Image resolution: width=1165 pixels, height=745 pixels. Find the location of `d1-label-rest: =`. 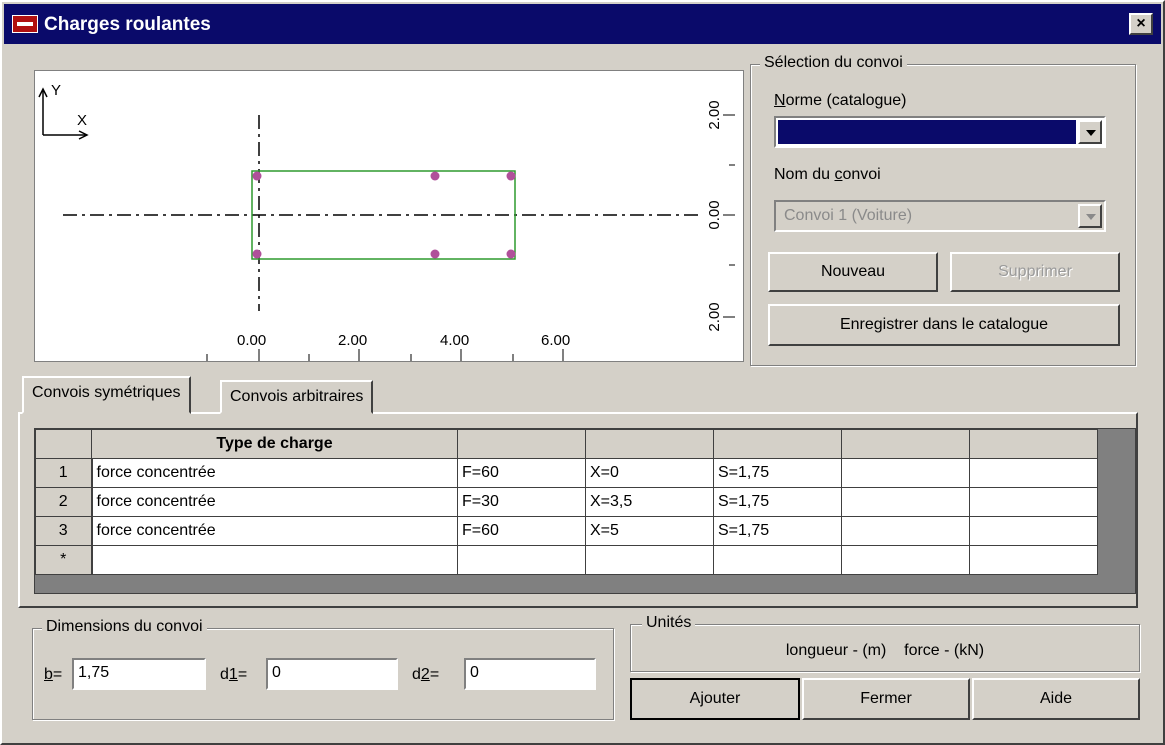

d1-label-rest: = is located at coordinates (242, 674).